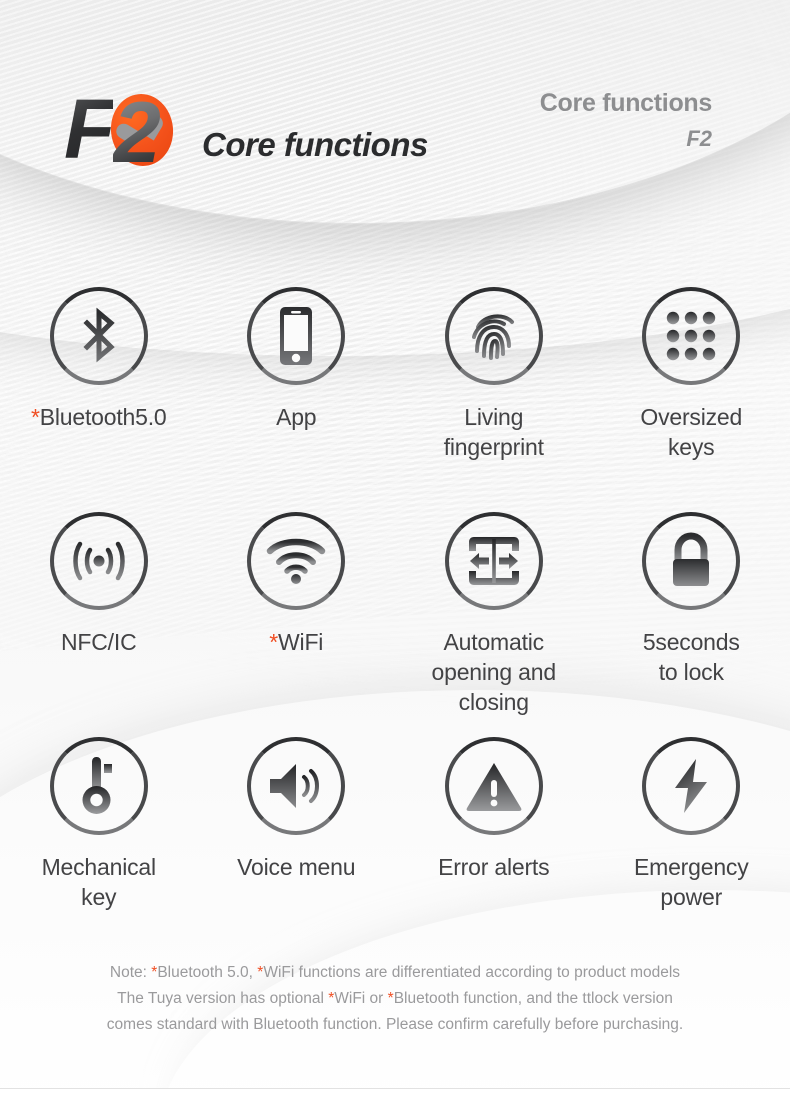 The image size is (790, 1113). Describe the element at coordinates (691, 657) in the screenshot. I see `feature-label: 5seconds to lock` at that location.